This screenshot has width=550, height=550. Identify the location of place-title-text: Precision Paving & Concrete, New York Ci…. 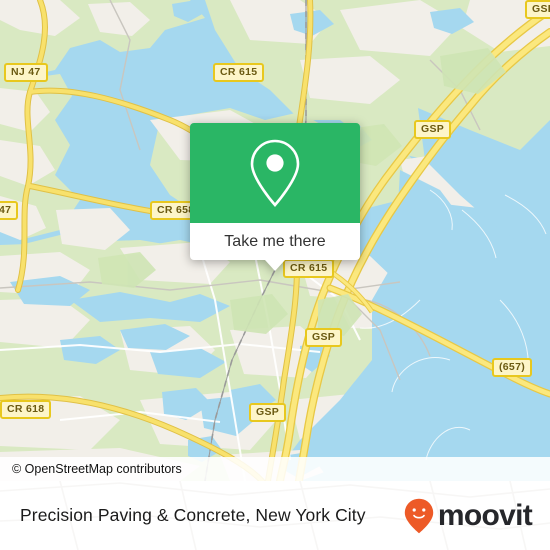
(193, 515).